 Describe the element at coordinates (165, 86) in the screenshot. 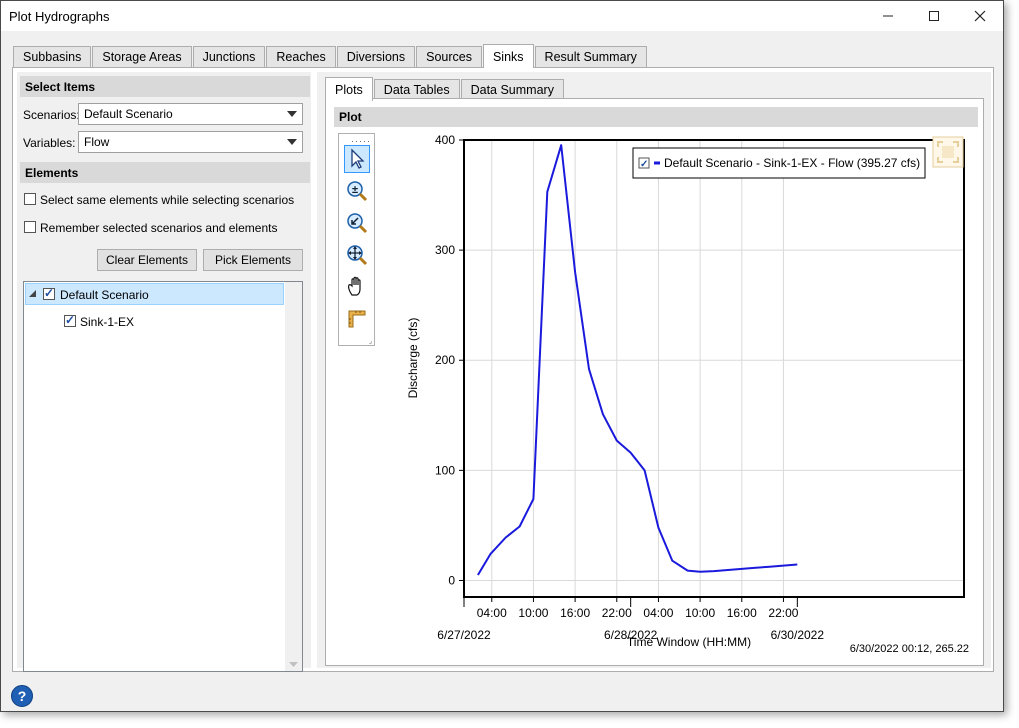

I see `select-items-header: Select Items` at that location.